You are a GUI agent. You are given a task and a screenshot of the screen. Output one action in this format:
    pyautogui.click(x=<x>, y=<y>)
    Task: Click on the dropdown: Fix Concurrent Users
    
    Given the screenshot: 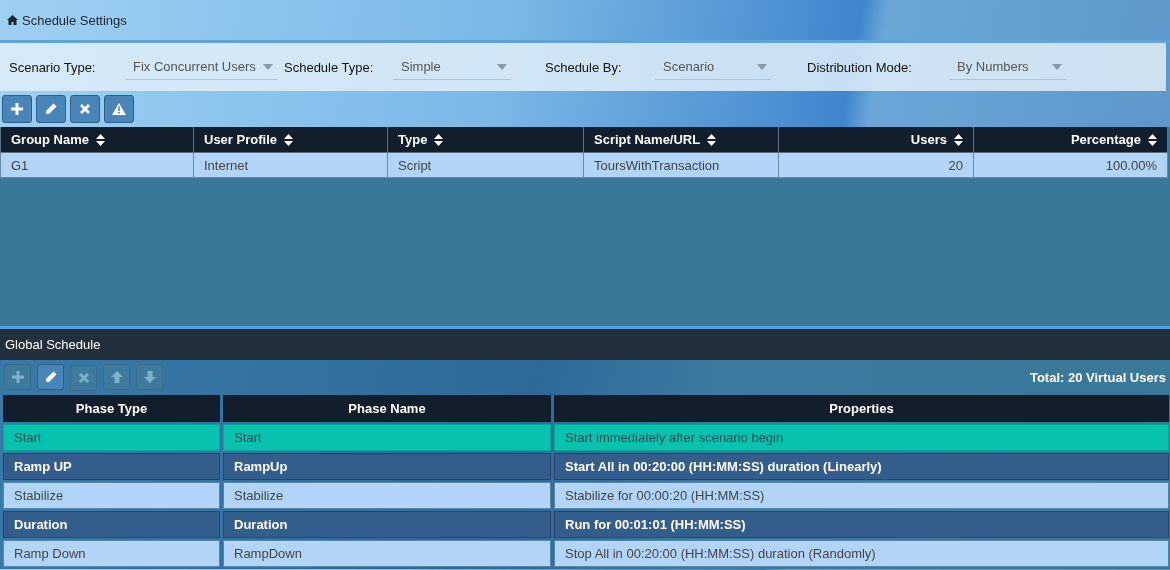 What is the action you would take?
    pyautogui.click(x=201, y=67)
    